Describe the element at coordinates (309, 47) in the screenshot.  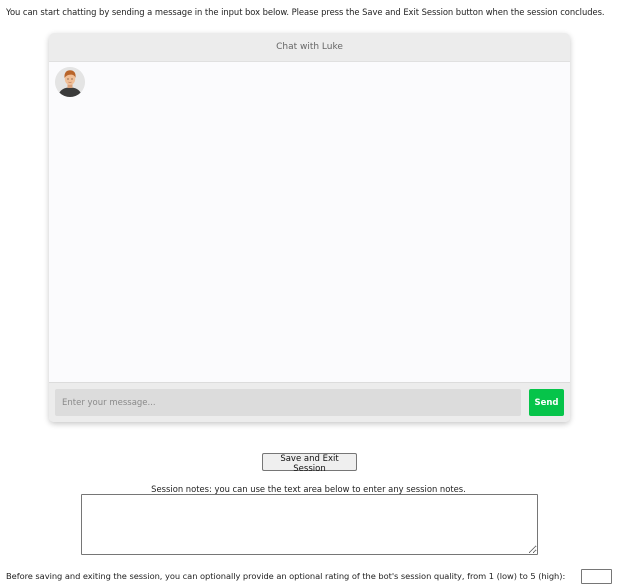
I see `chat-header-title: Chat with Luke` at that location.